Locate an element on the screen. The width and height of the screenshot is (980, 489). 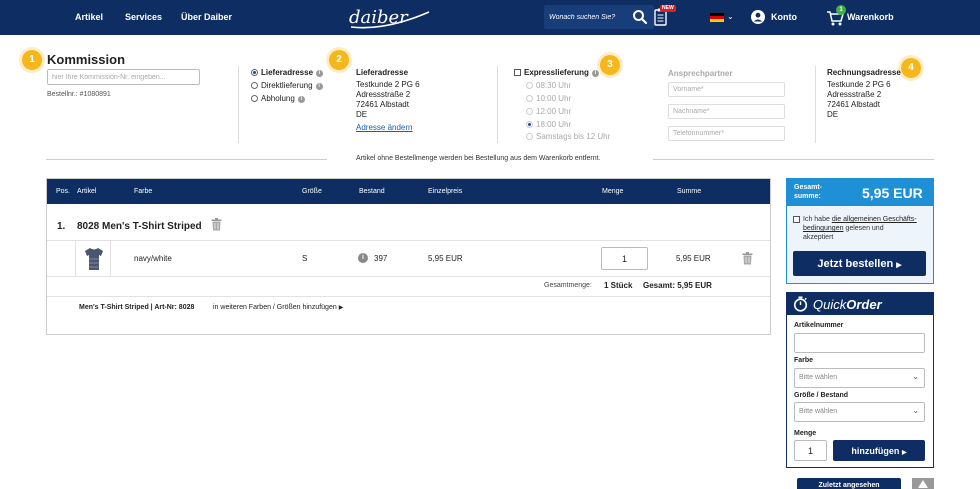
express-time-option: 08:30 Uhr is located at coordinates (548, 85).